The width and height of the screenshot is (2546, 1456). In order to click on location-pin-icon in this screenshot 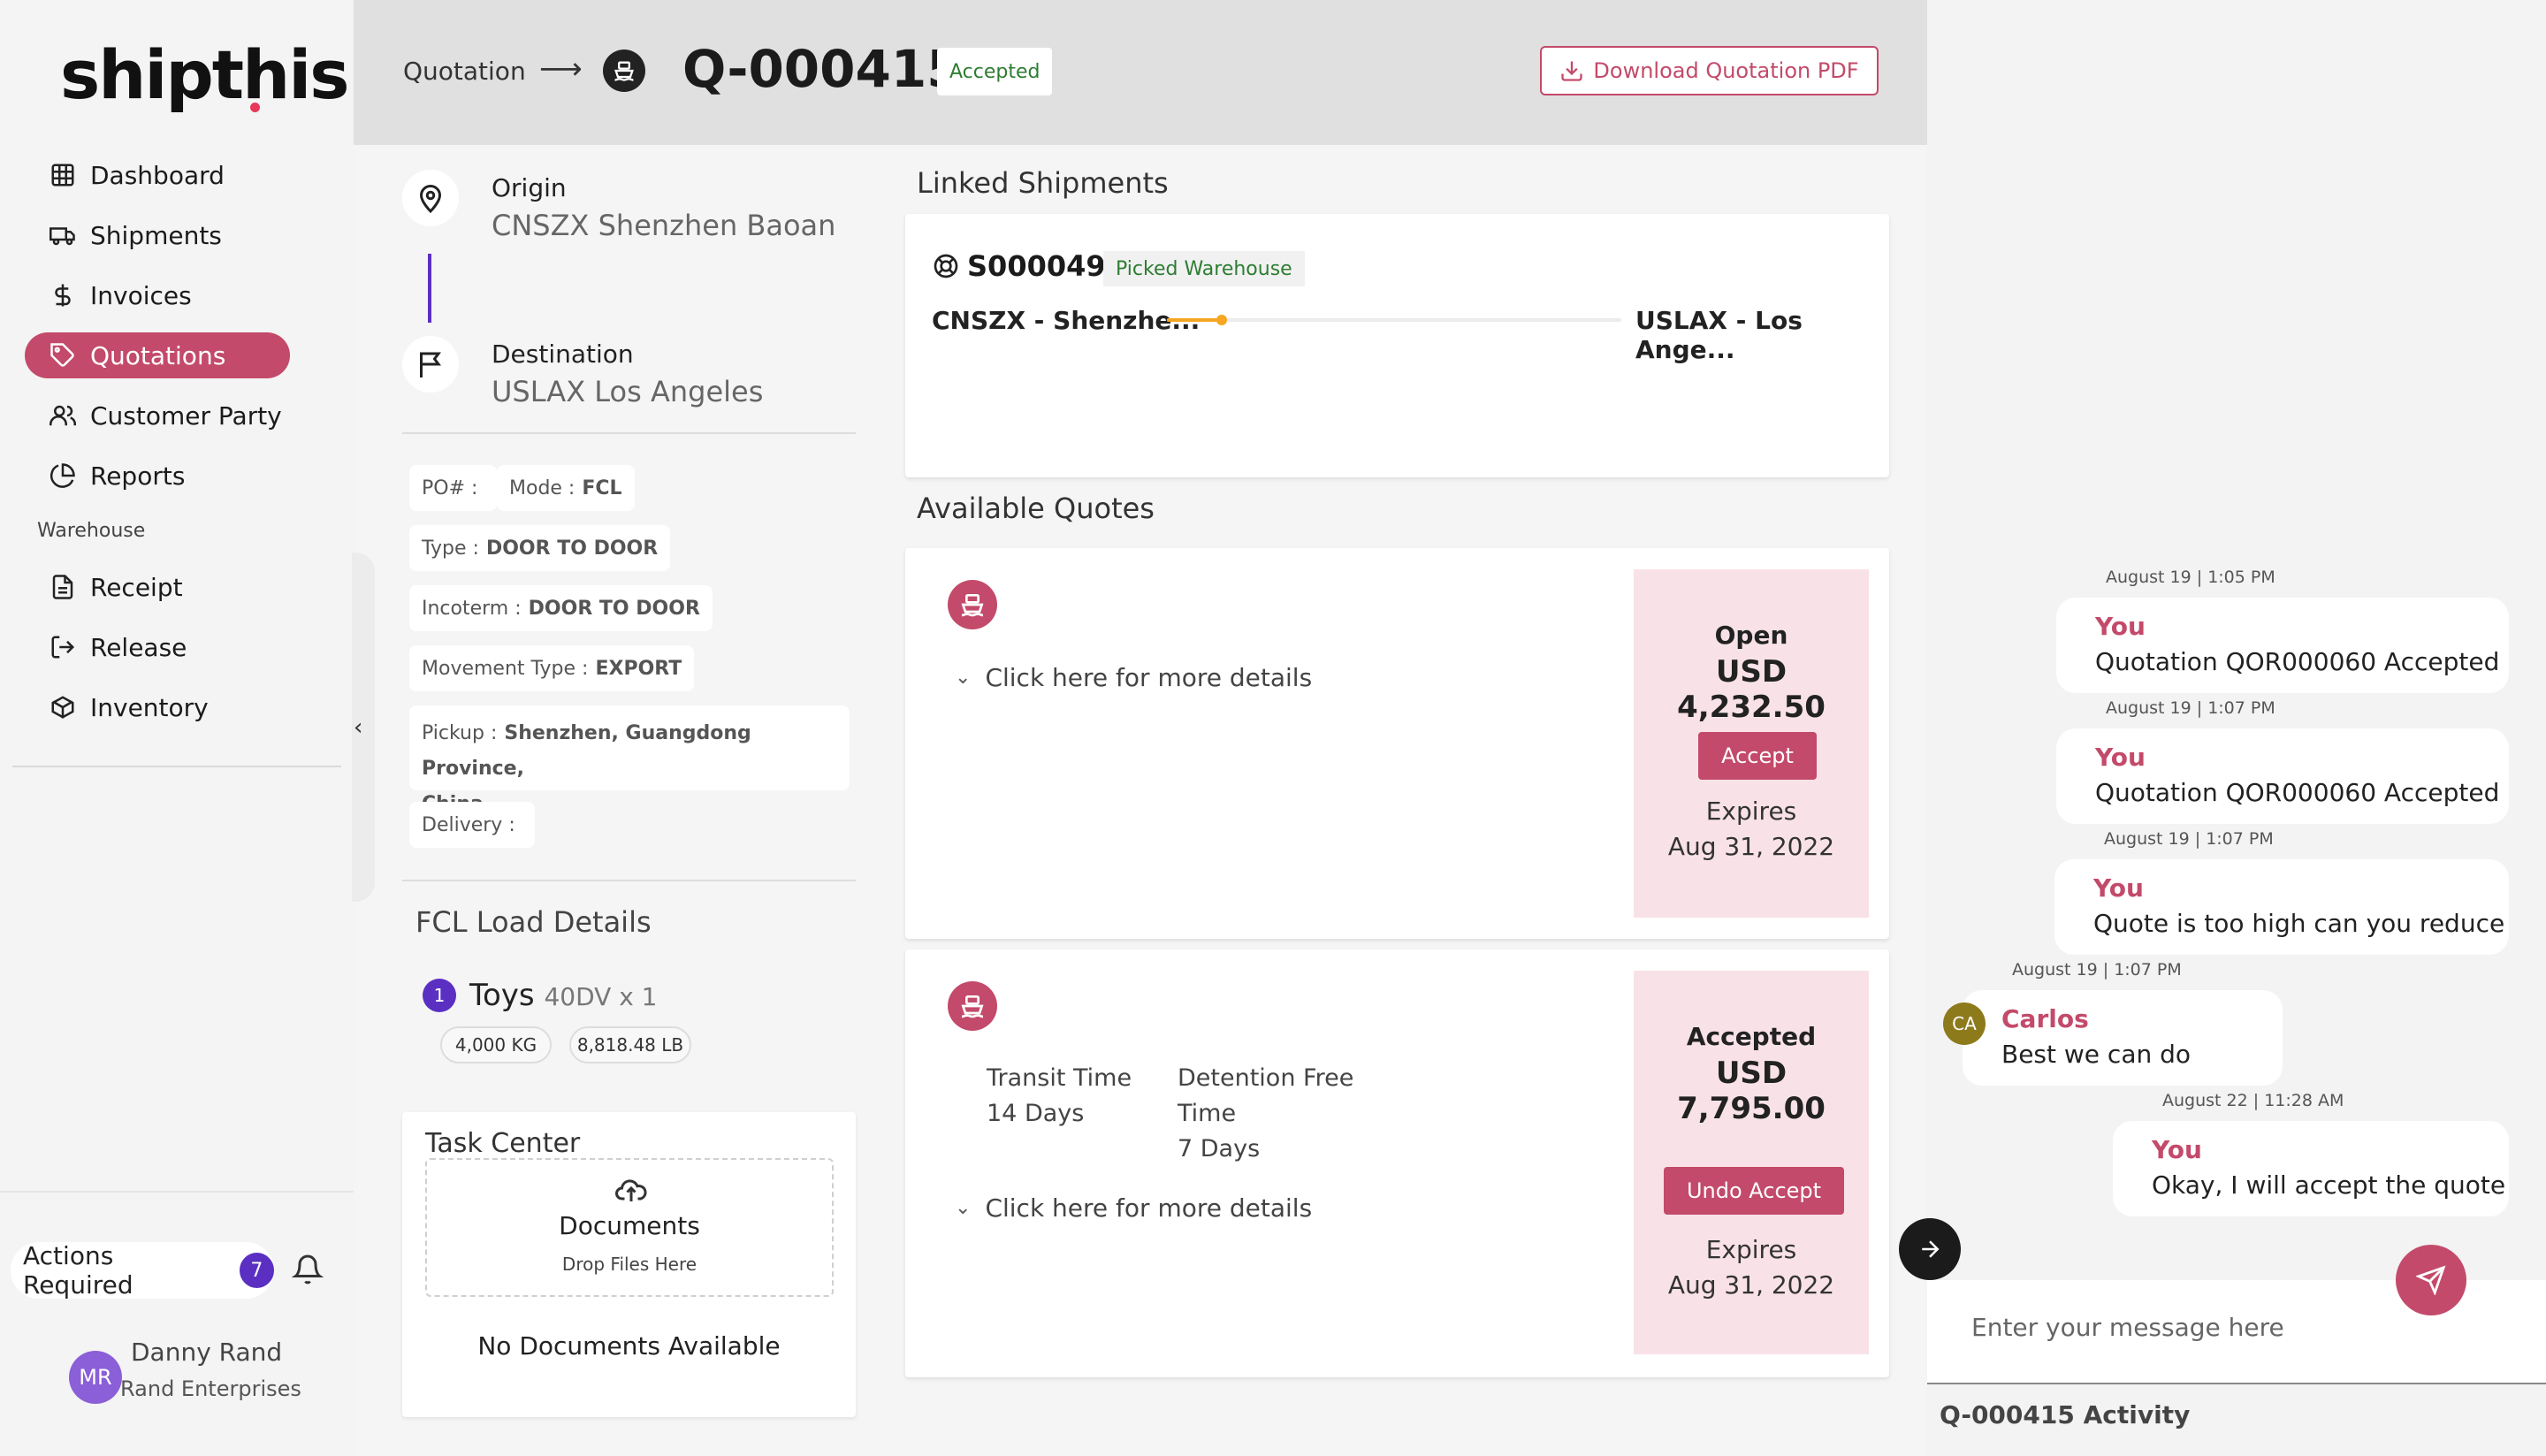, I will do `click(430, 198)`.